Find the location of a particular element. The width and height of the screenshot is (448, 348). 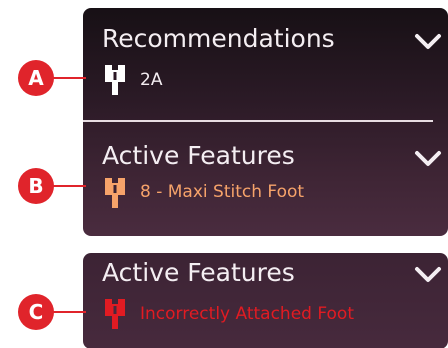

callout-marker-a: A is located at coordinates (36, 78).